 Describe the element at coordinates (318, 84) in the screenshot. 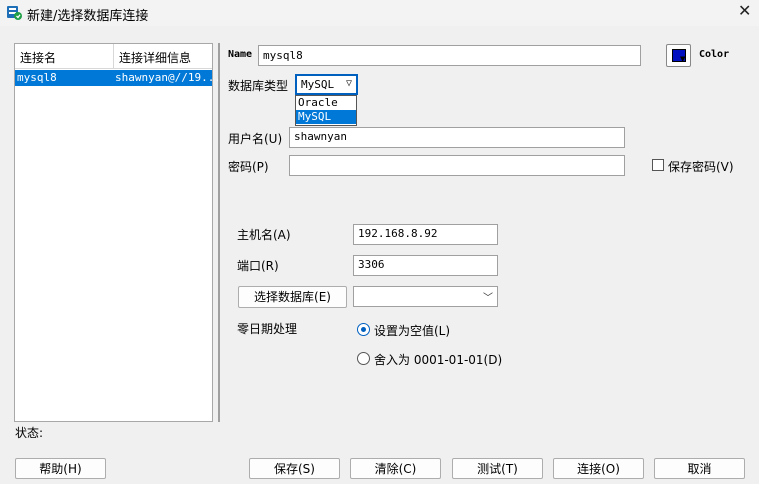

I see `db-type-value: MySQL` at that location.